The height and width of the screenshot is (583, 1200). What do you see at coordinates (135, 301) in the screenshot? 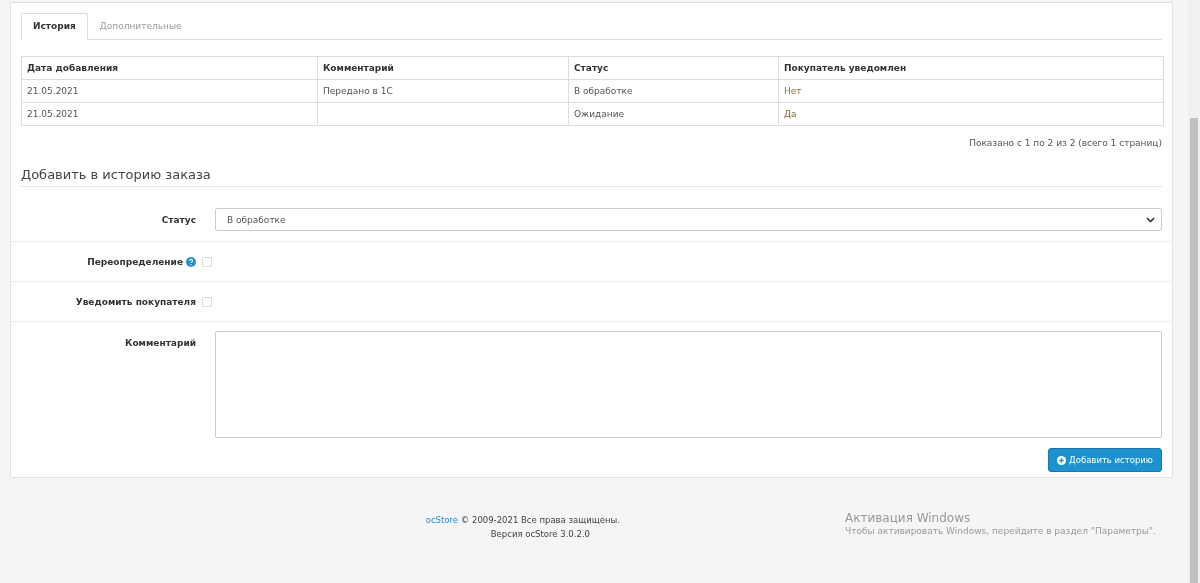
I see `field-label: Уведомить покупателя` at bounding box center [135, 301].